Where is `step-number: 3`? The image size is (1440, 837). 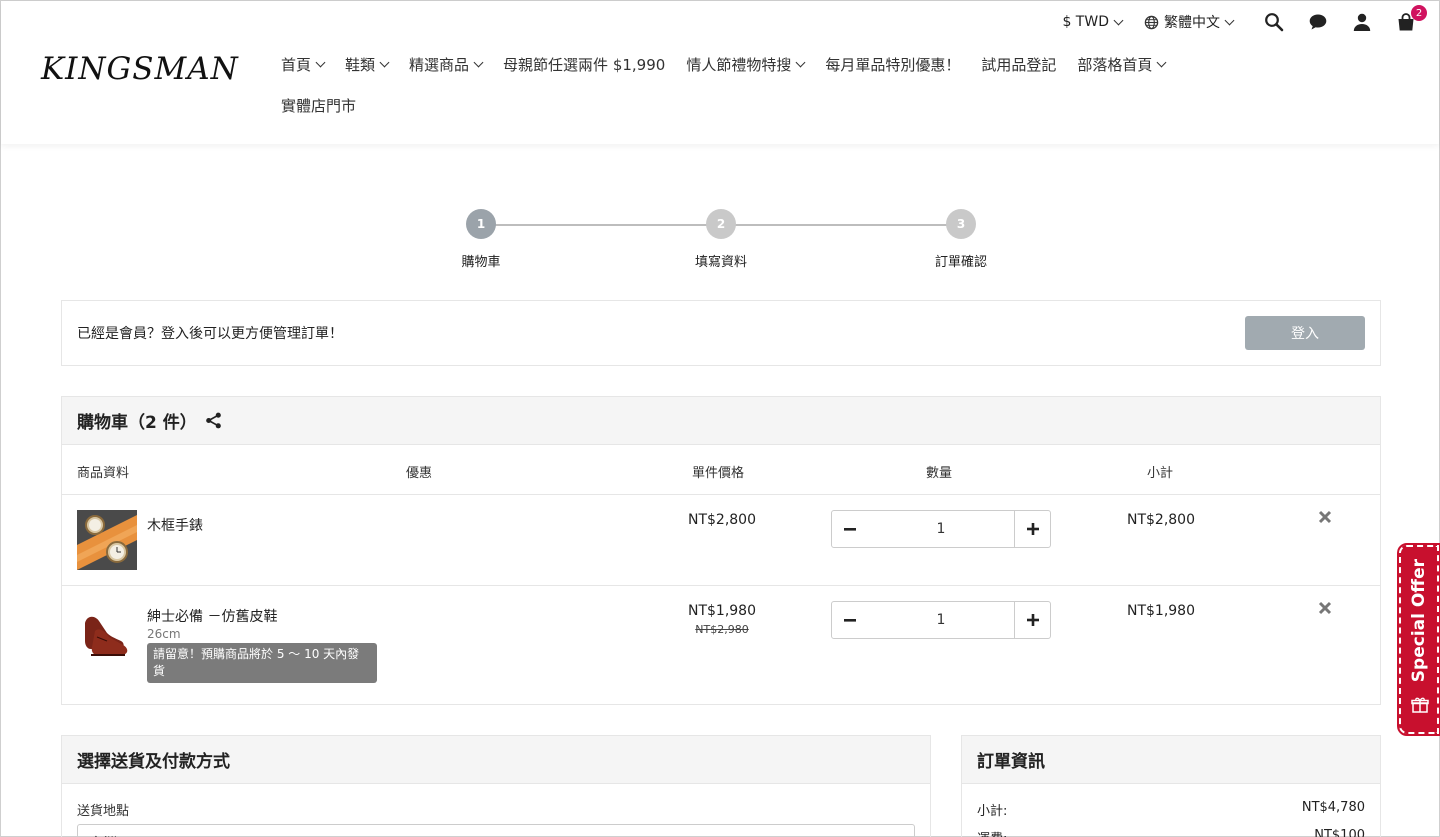 step-number: 3 is located at coordinates (961, 224).